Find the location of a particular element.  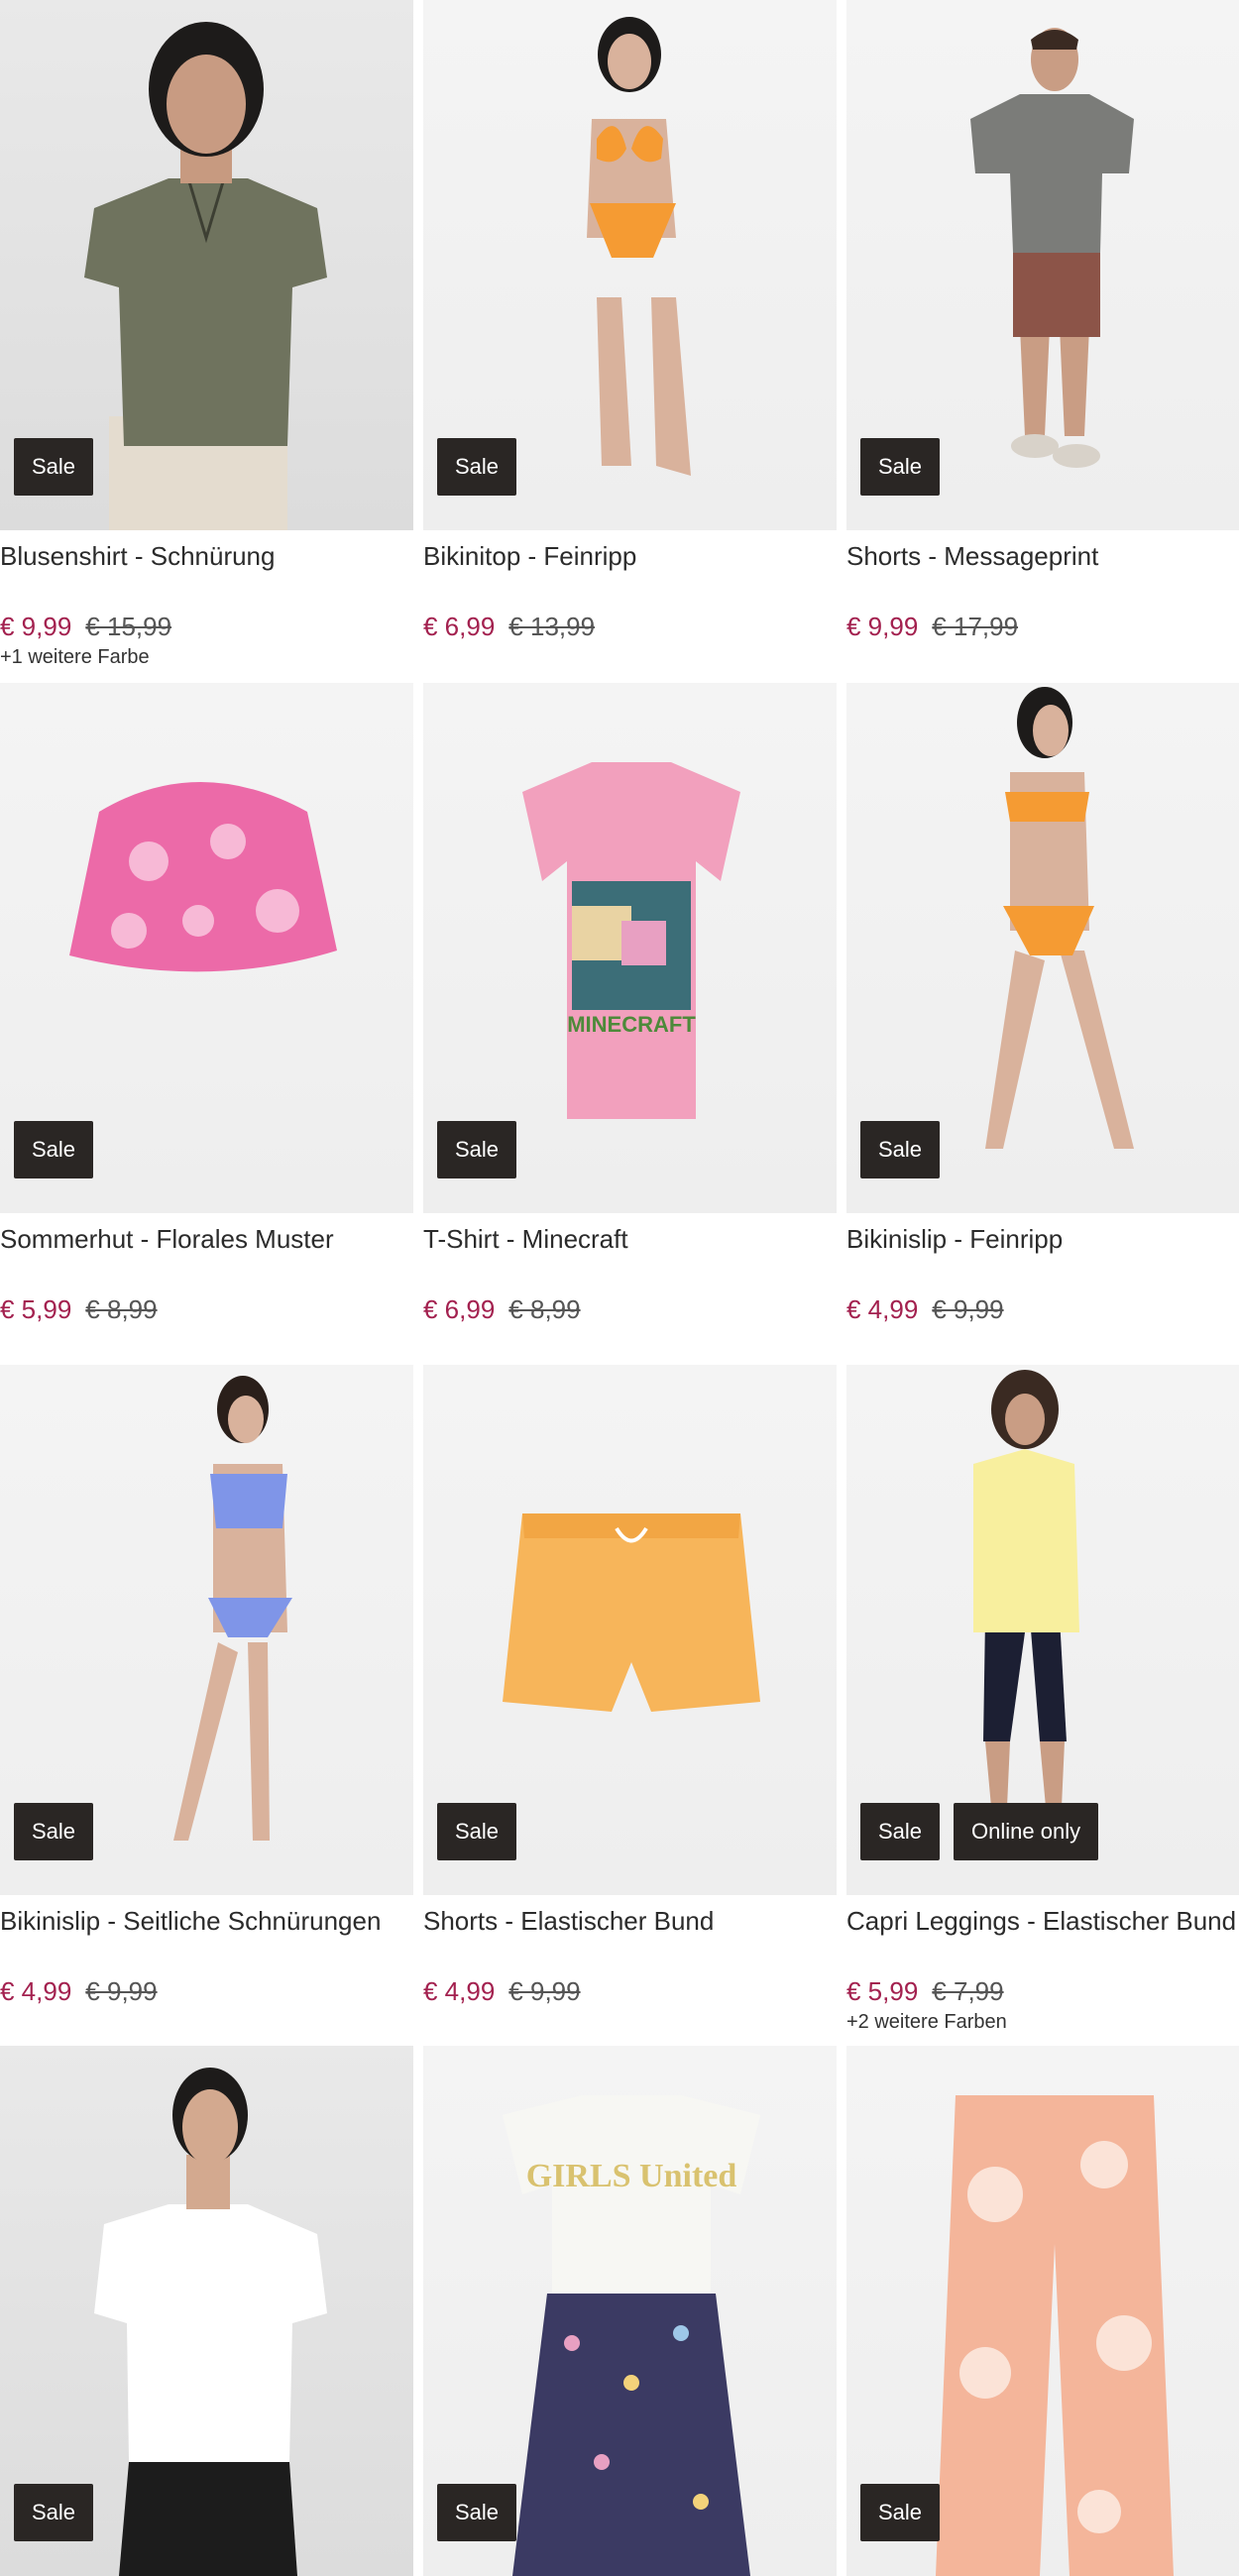

badge-group: Sale Online only is located at coordinates (980, 1831).